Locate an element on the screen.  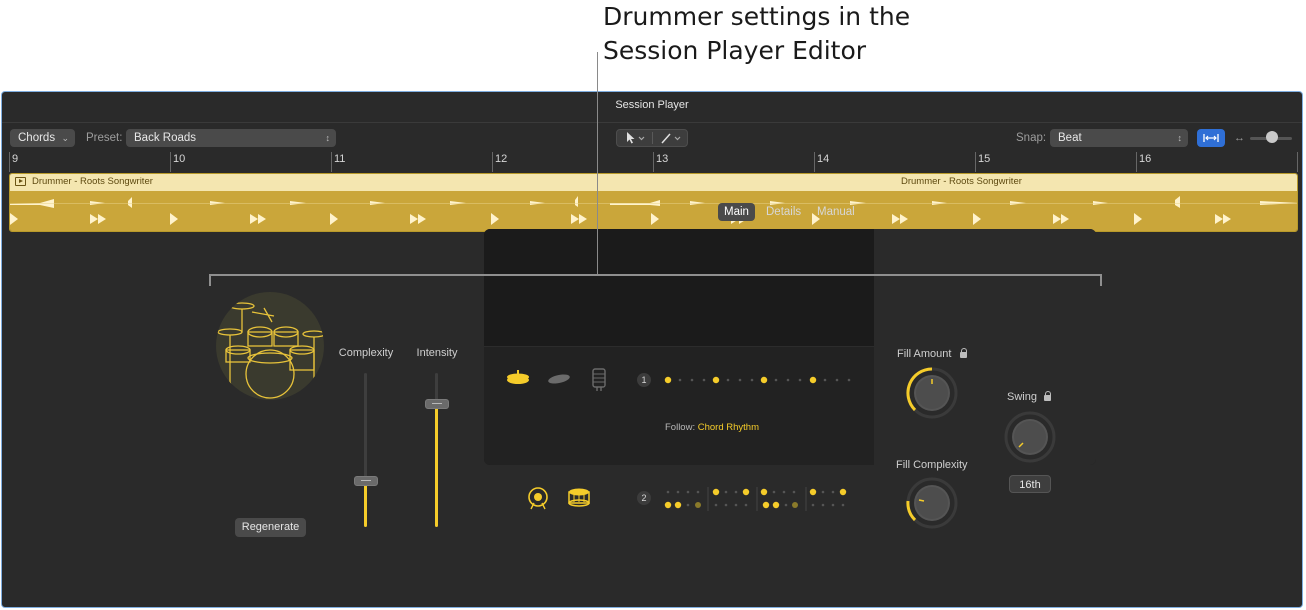
snap-popup: Beat ↕ is located at coordinates (1119, 138).